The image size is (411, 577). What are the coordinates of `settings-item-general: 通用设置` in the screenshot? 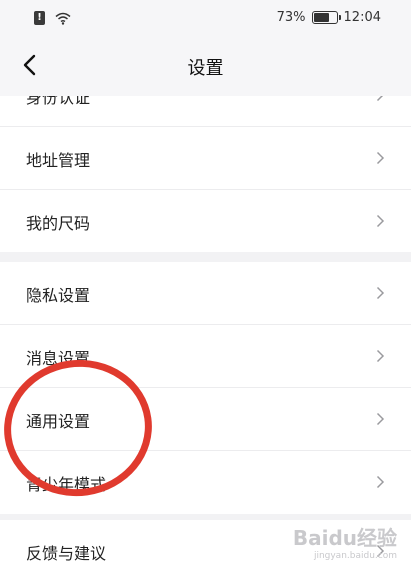 It's located at (205, 419).